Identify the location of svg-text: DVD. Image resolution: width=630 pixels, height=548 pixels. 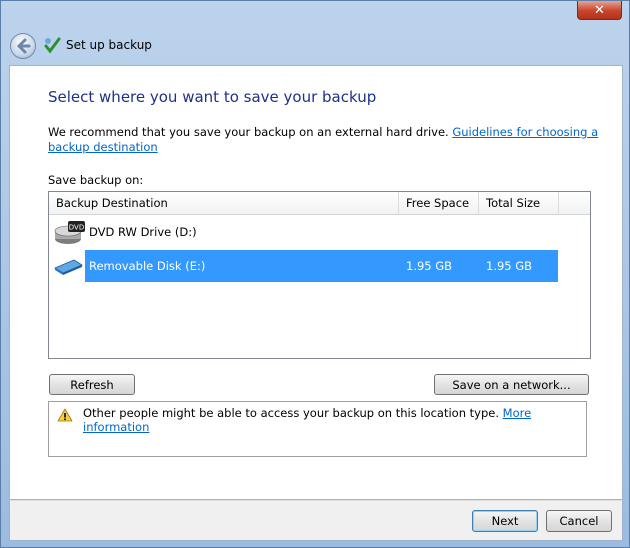
(76, 228).